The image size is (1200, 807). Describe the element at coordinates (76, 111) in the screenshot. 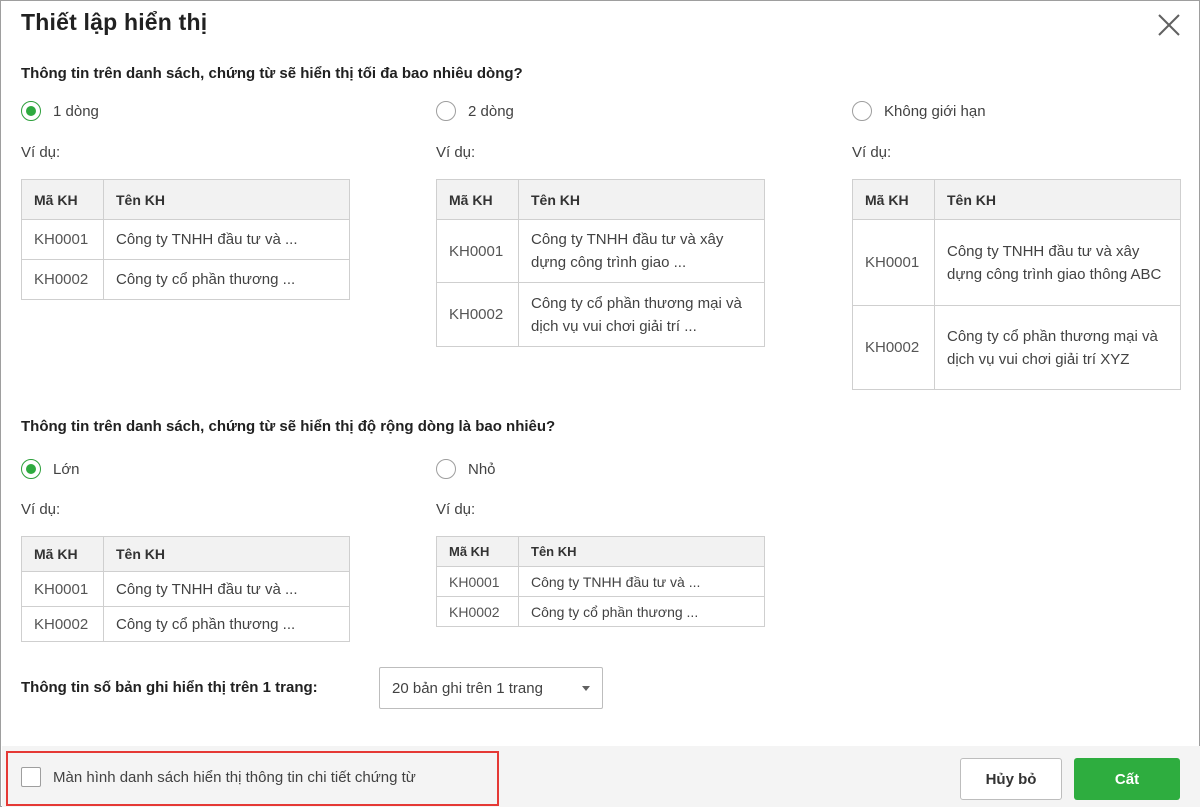

I see `radio-label: 1 dòng` at that location.